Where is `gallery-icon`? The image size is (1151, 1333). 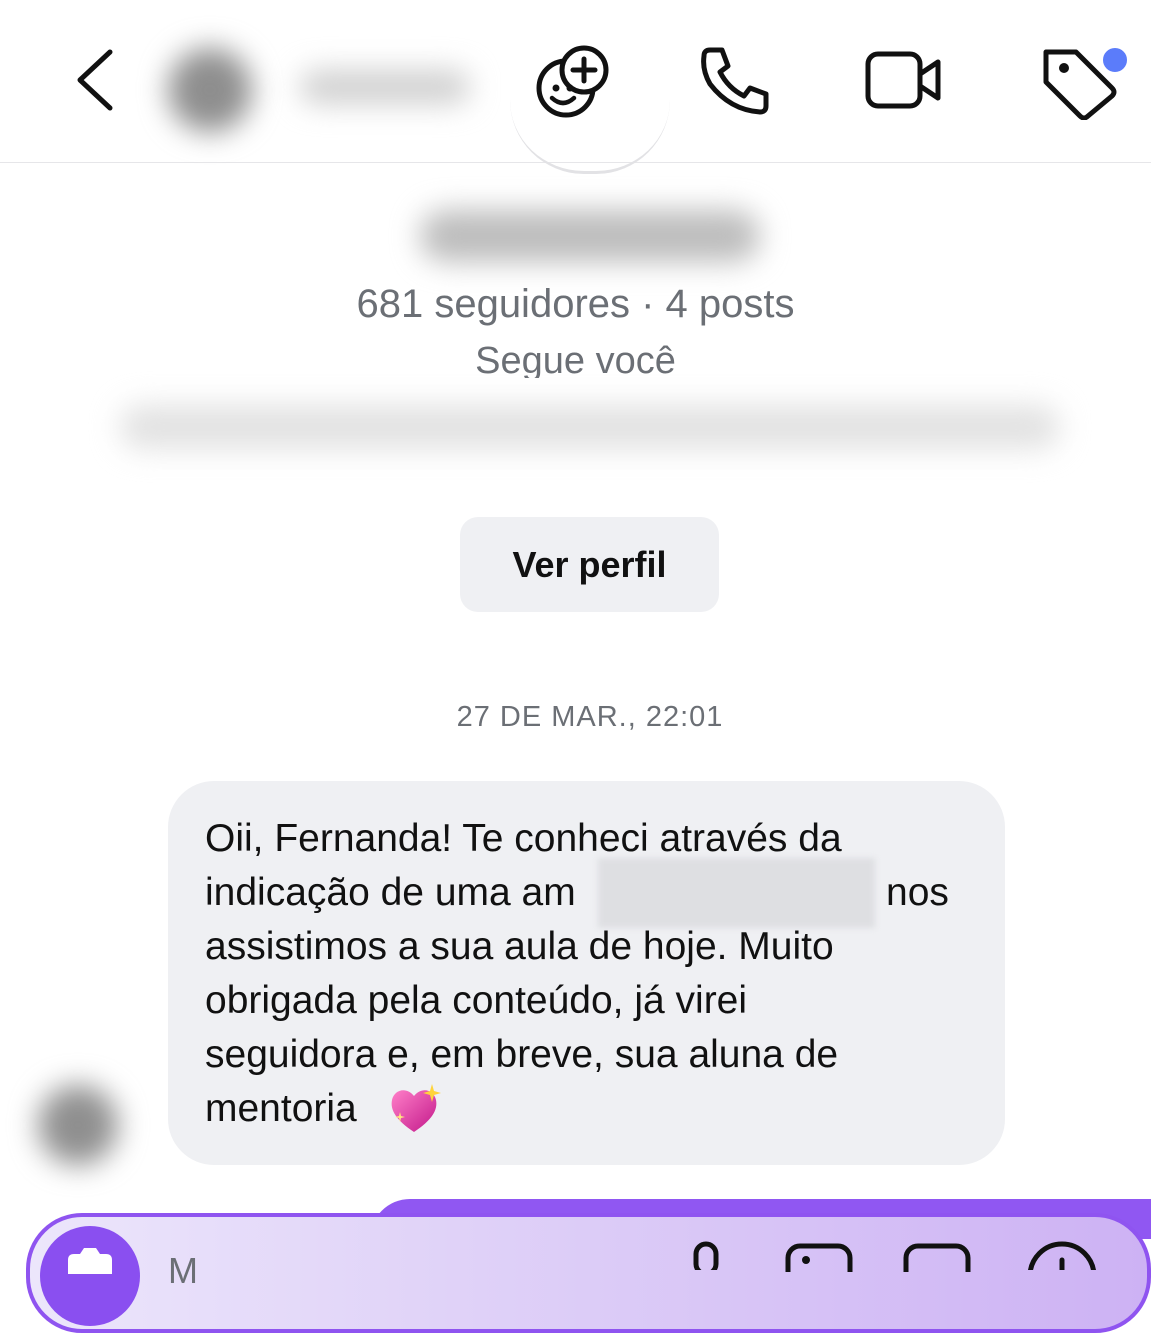 gallery-icon is located at coordinates (819, 1257).